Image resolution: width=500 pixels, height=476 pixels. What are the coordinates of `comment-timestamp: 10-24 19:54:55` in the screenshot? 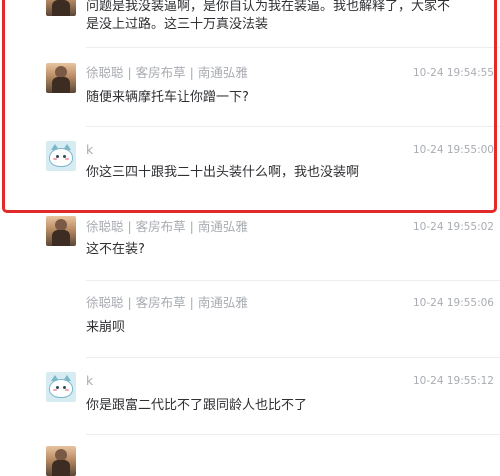 It's located at (453, 73).